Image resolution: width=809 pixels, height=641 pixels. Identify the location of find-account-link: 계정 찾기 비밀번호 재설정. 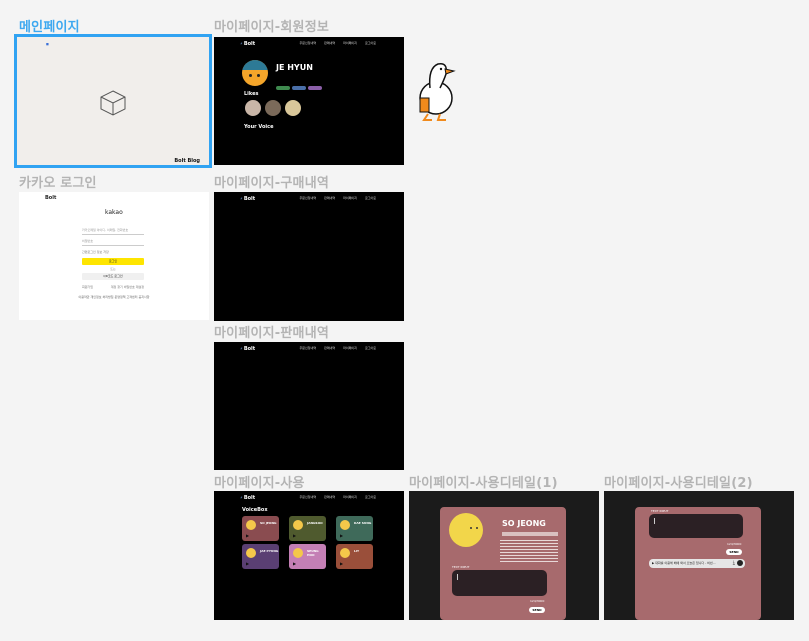
(127, 287).